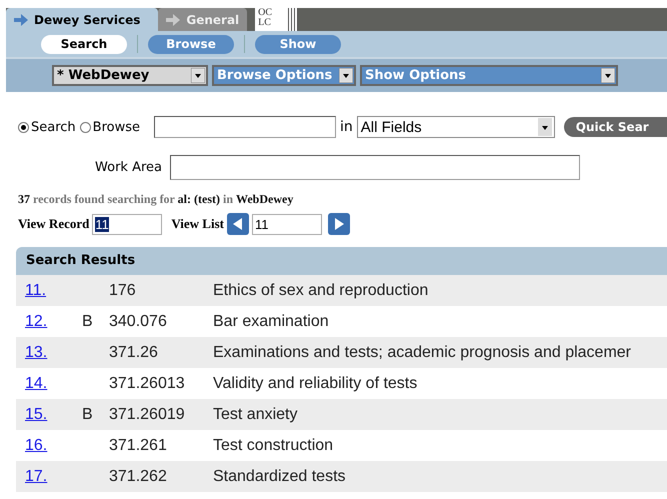 The width and height of the screenshot is (667, 499). What do you see at coordinates (53, 415) in the screenshot?
I see `record-link: 15.` at bounding box center [53, 415].